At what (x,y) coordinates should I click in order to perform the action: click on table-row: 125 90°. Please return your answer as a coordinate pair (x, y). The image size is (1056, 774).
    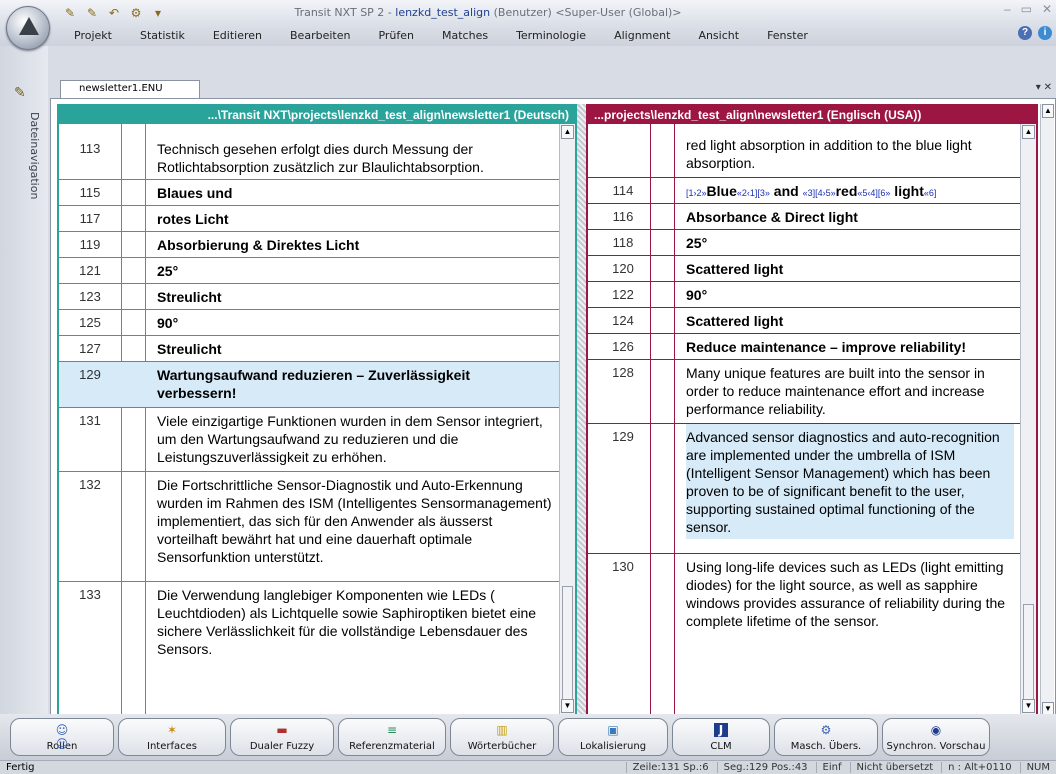
    Looking at the image, I should click on (309, 323).